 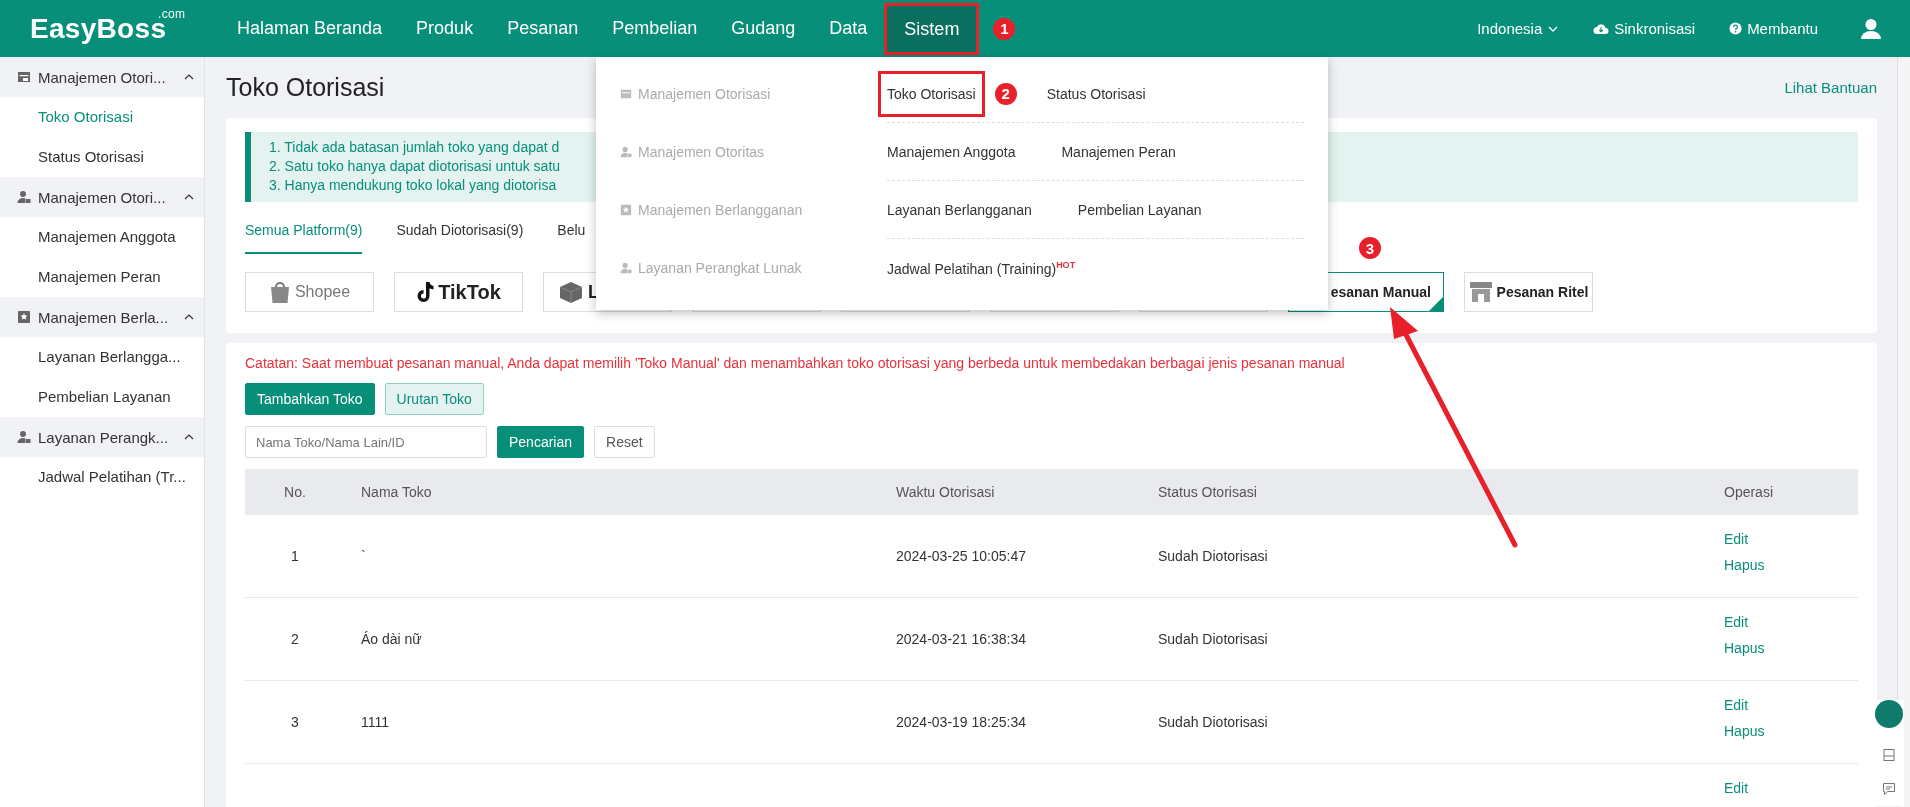 What do you see at coordinates (720, 210) in the screenshot?
I see `menu-group-label: Manajemen Berlangganan` at bounding box center [720, 210].